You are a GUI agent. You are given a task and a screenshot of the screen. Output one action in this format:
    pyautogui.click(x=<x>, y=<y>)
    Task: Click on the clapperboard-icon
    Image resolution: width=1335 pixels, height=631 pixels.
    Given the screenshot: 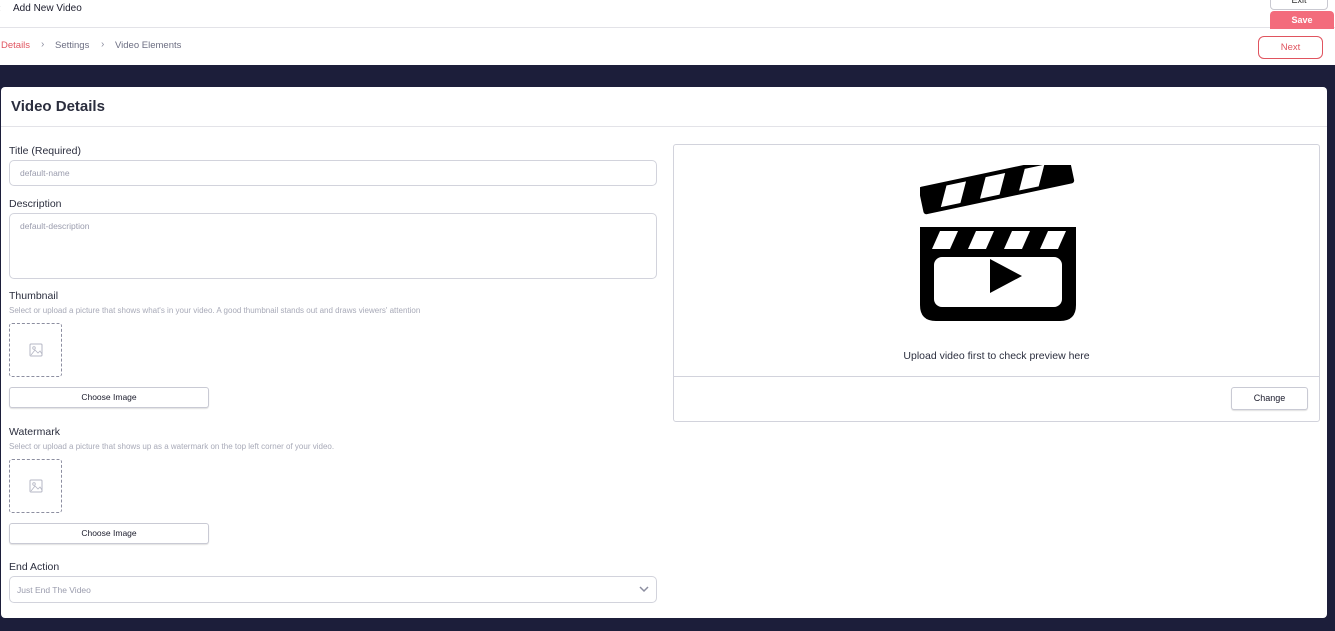 What is the action you would take?
    pyautogui.click(x=998, y=243)
    